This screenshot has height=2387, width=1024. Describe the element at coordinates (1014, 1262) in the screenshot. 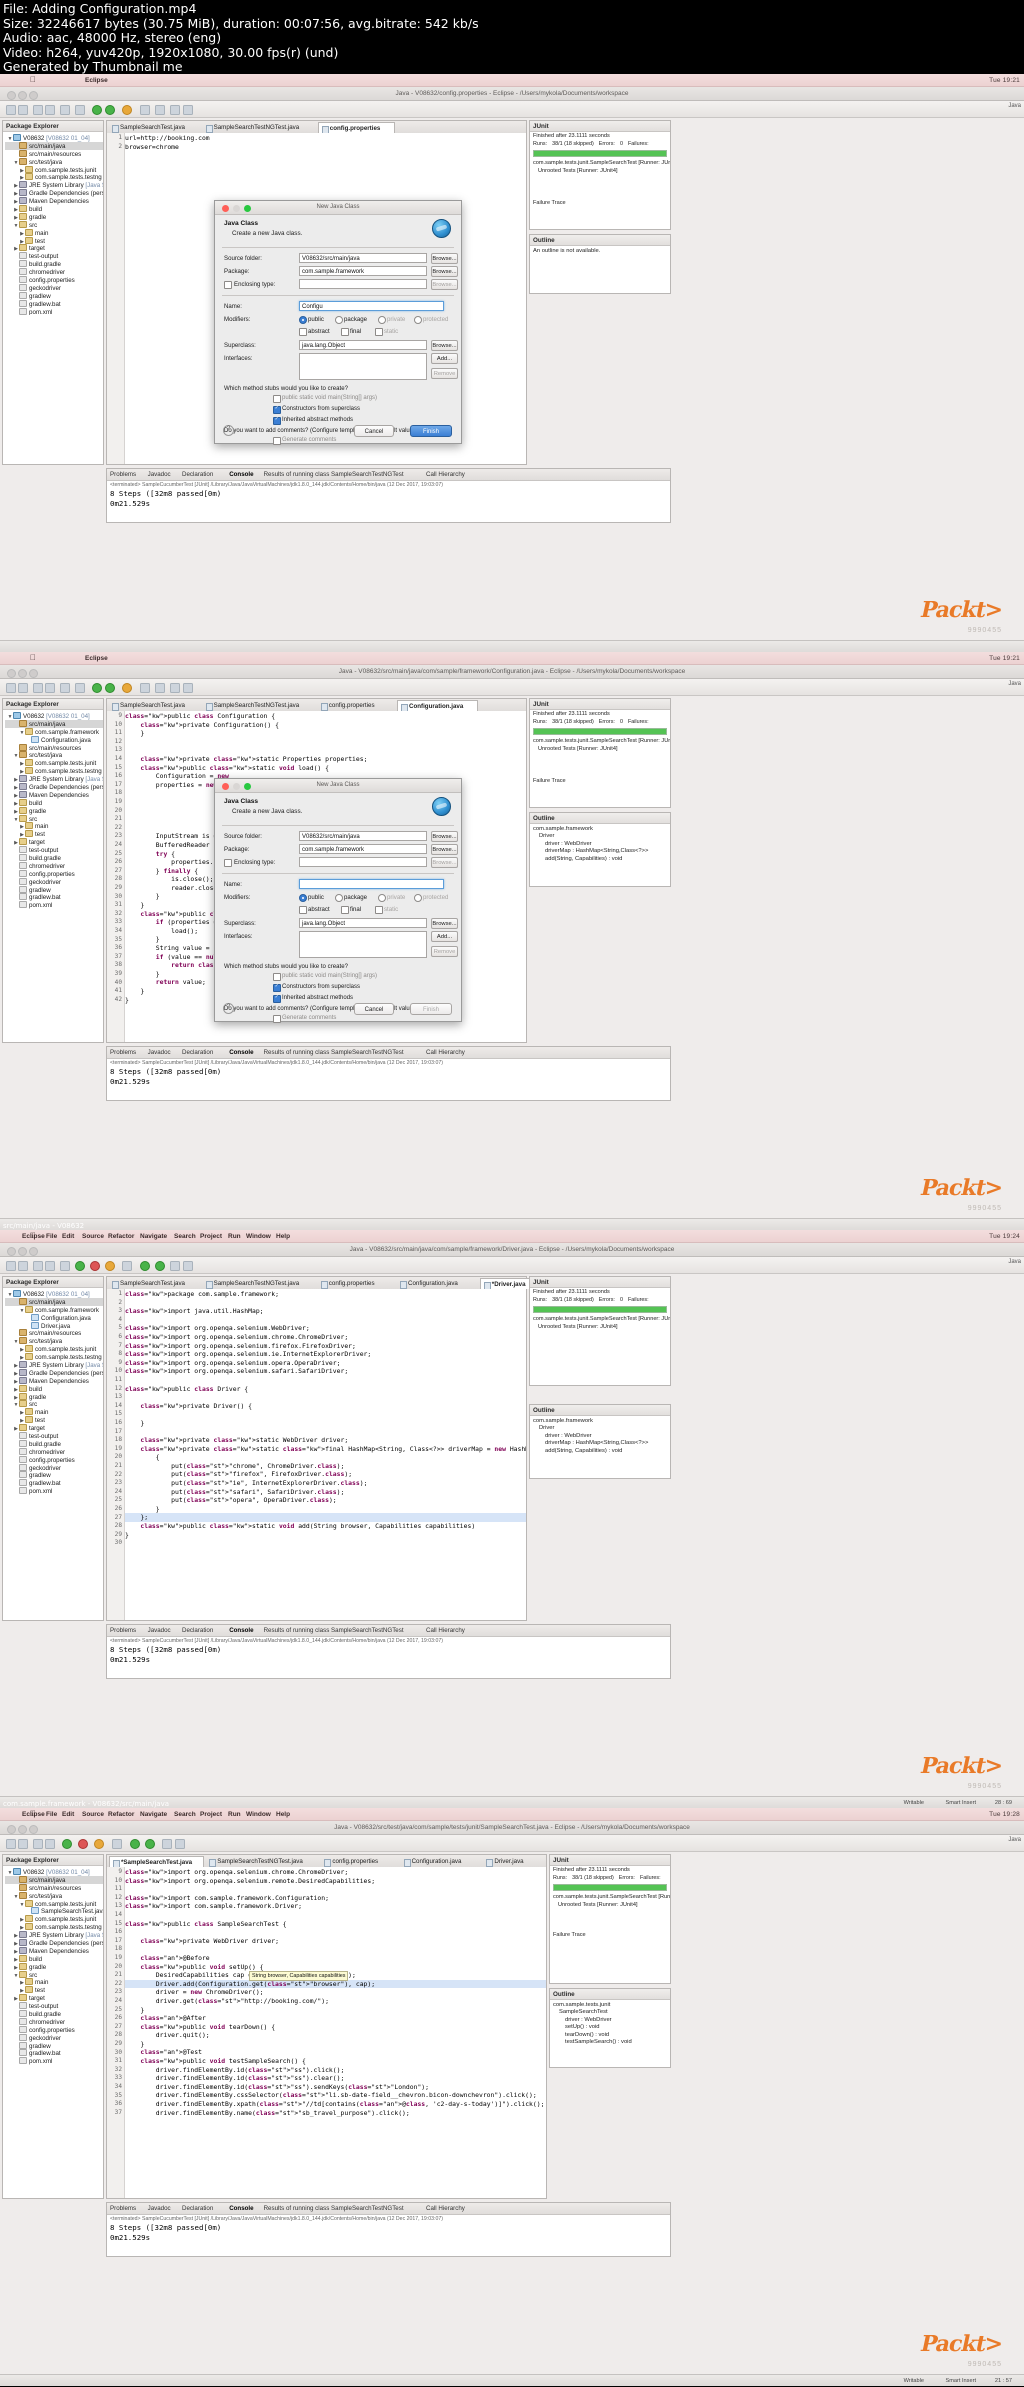

I see `perspective-switcher-3: Java` at that location.